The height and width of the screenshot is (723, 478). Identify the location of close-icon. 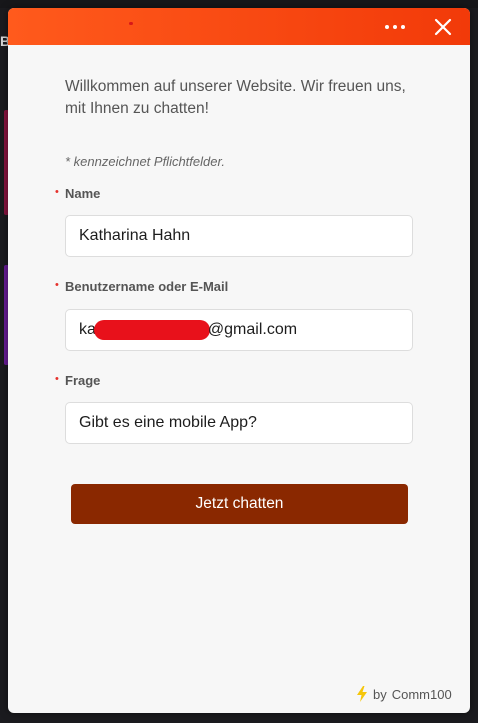
(443, 27).